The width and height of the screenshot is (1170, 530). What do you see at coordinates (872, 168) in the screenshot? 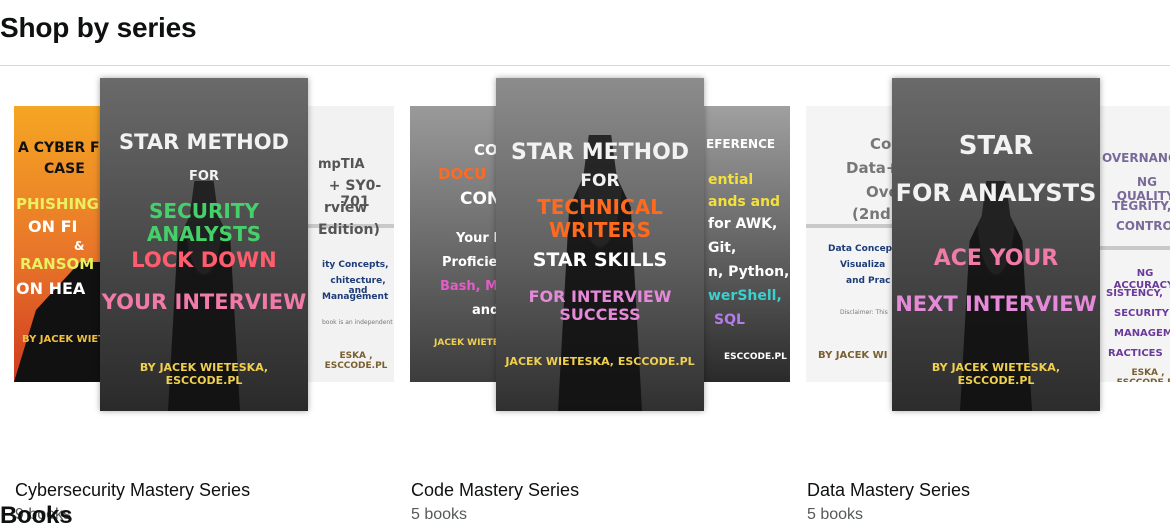
I see `cover-text: Data+` at bounding box center [872, 168].